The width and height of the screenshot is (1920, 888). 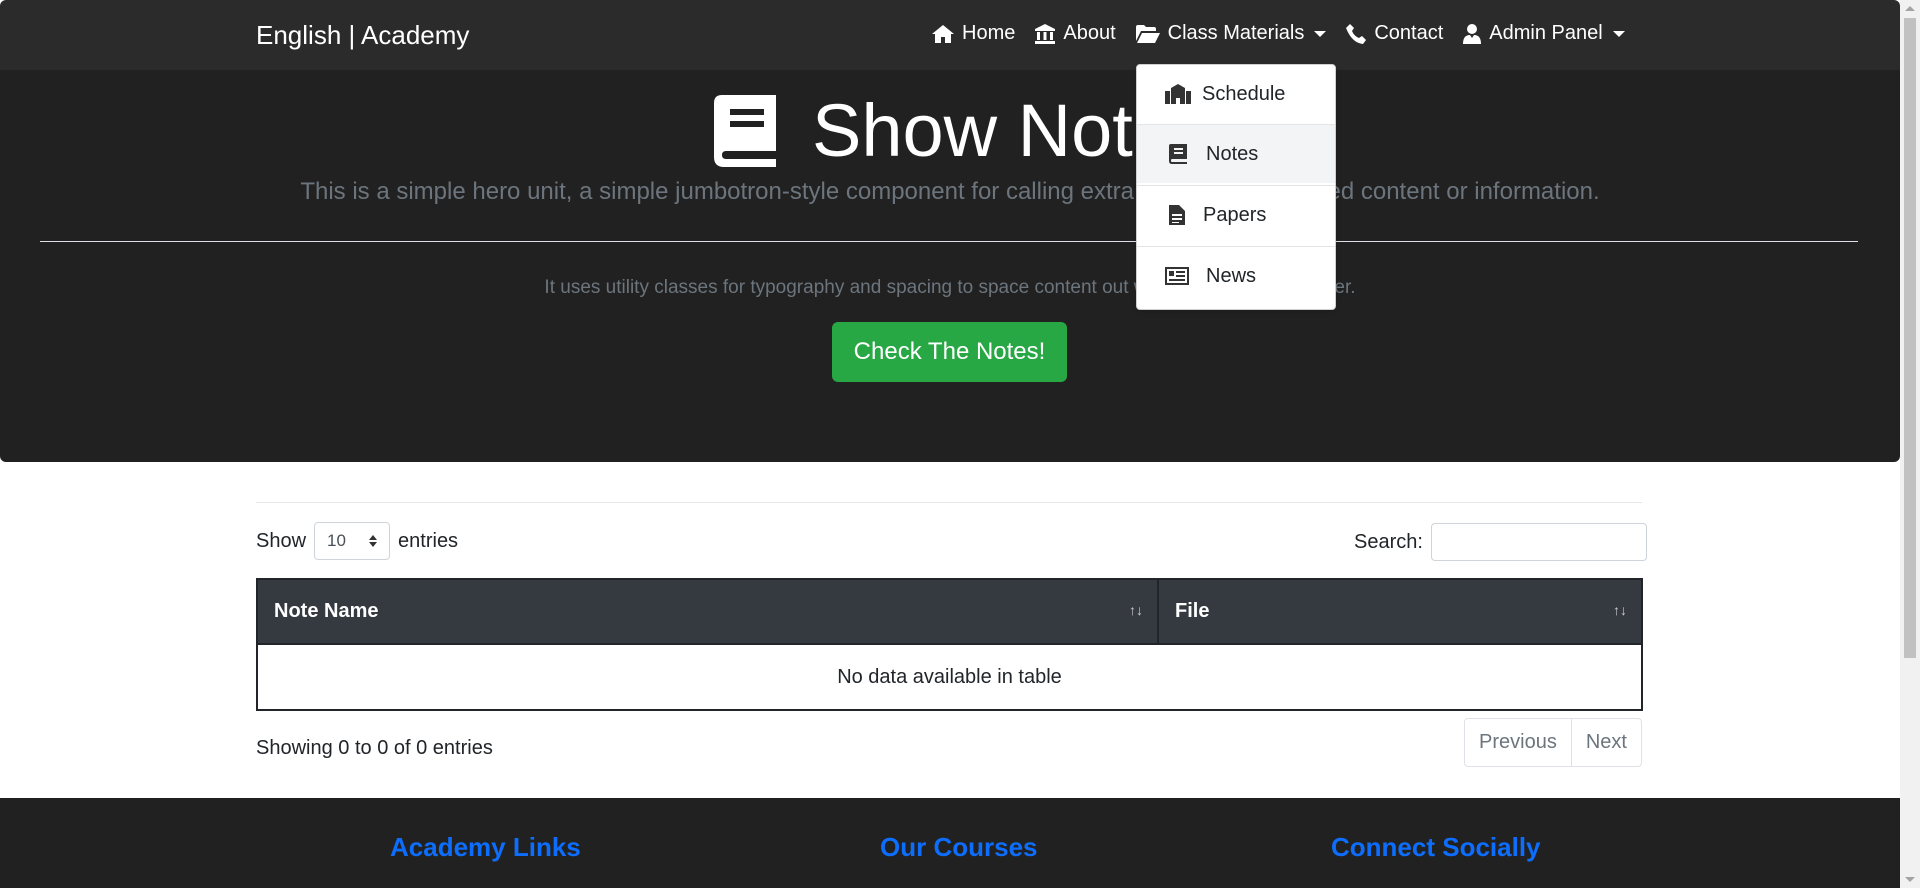 What do you see at coordinates (1388, 541) in the screenshot?
I see `search-label: Search:` at bounding box center [1388, 541].